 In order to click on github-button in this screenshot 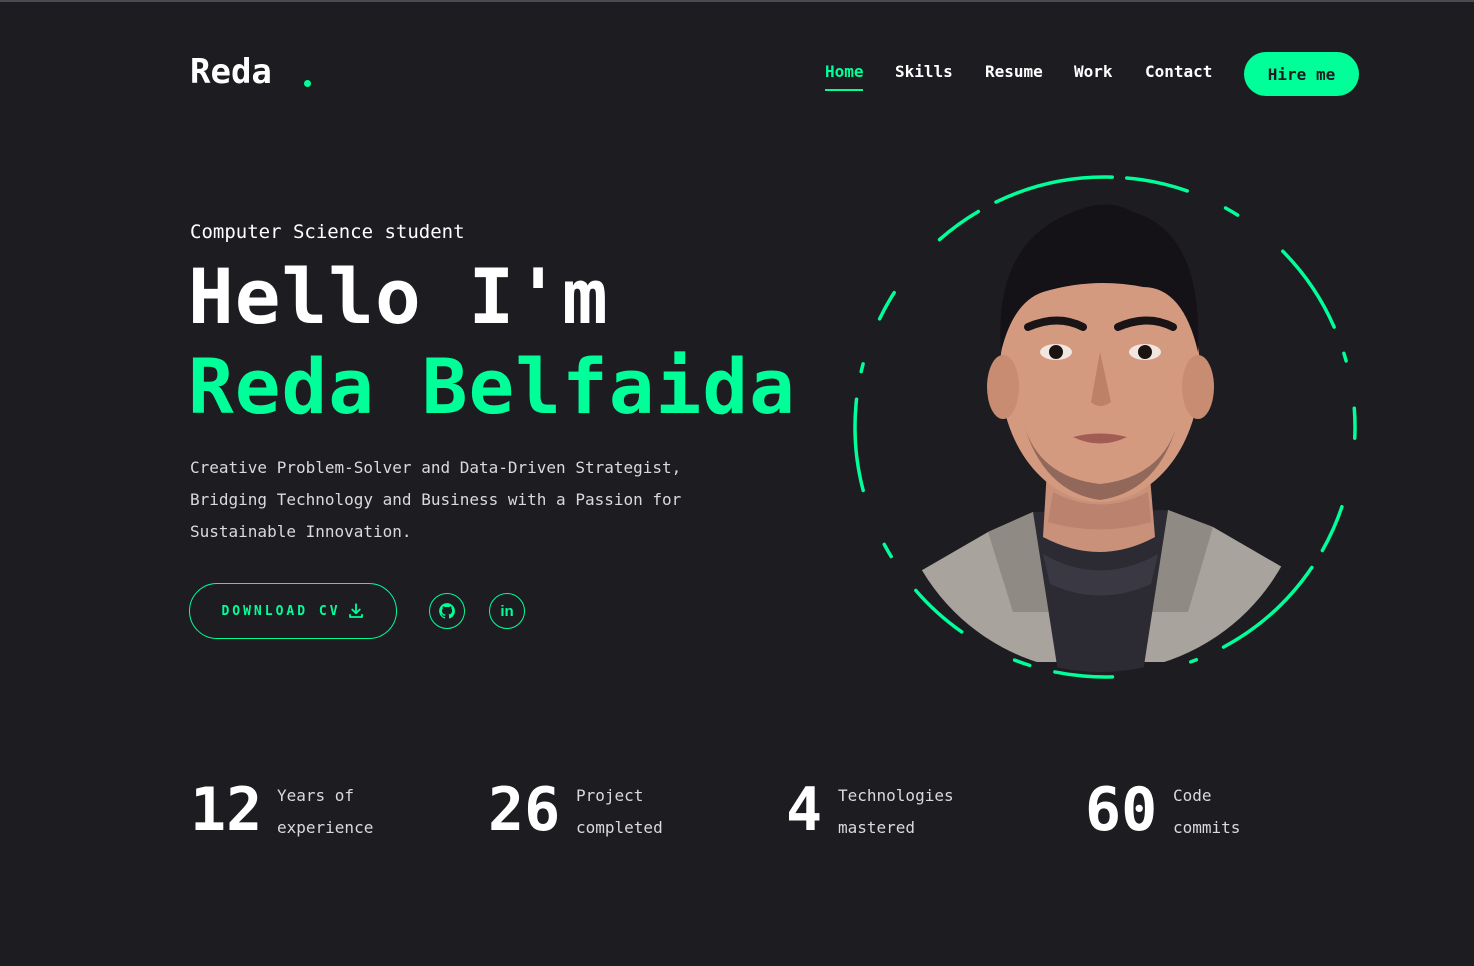, I will do `click(447, 611)`.